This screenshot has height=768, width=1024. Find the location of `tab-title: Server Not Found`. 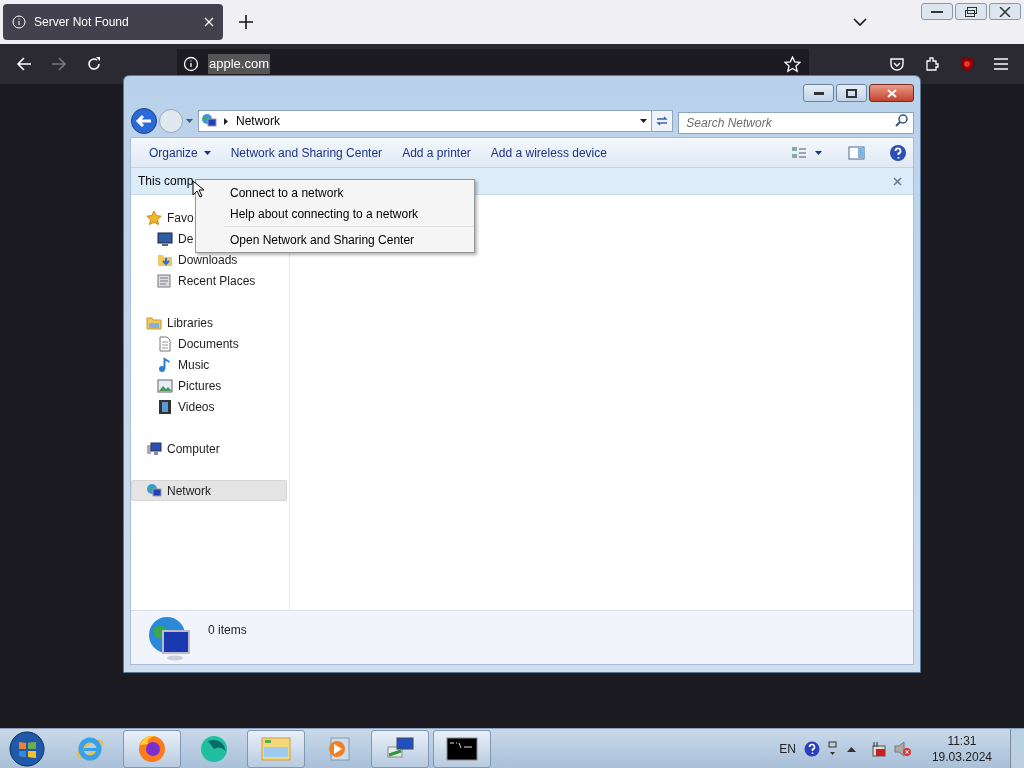

tab-title: Server Not Found is located at coordinates (82, 22).